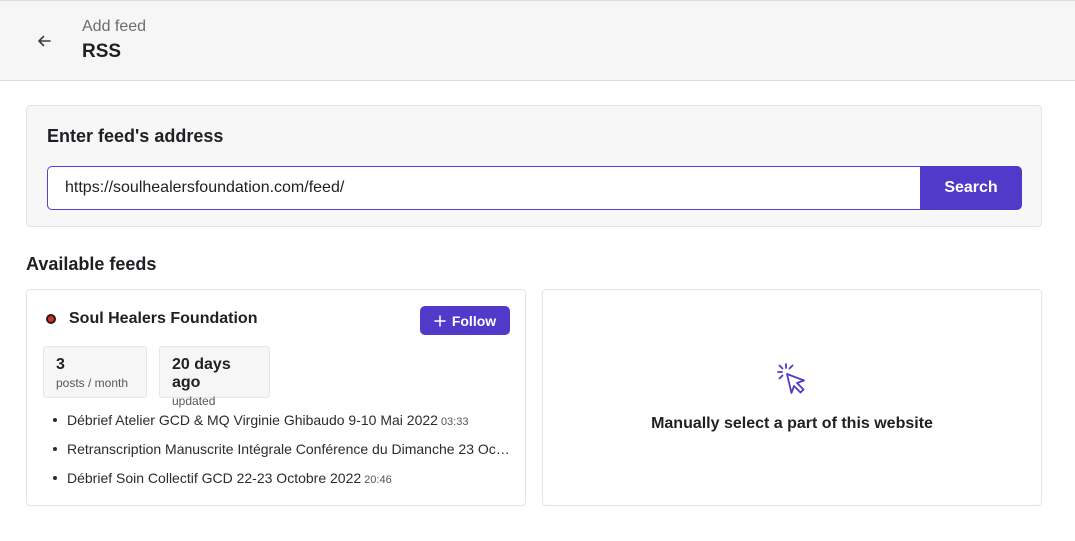 This screenshot has height=541, width=1075. I want to click on cursor-click-icon, so click(791, 378).